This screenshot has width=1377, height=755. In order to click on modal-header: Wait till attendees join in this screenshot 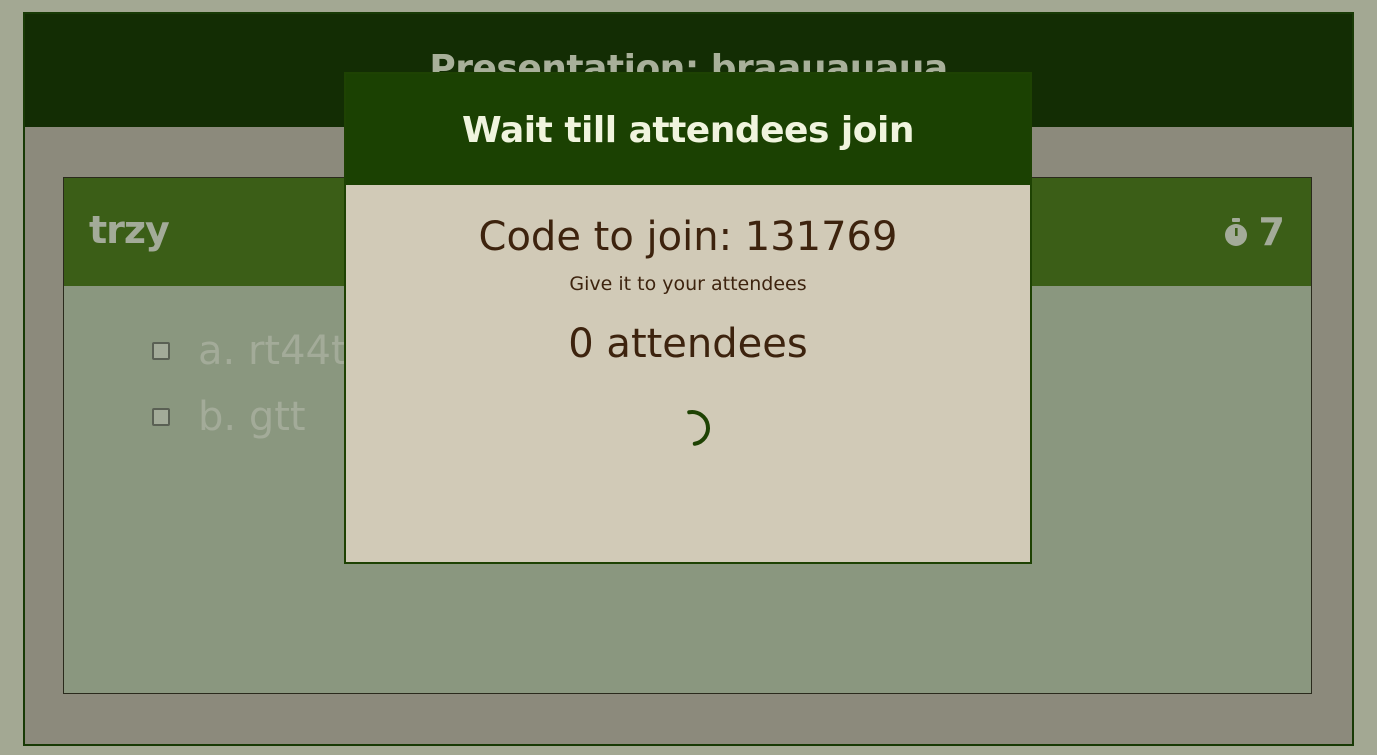, I will do `click(688, 129)`.